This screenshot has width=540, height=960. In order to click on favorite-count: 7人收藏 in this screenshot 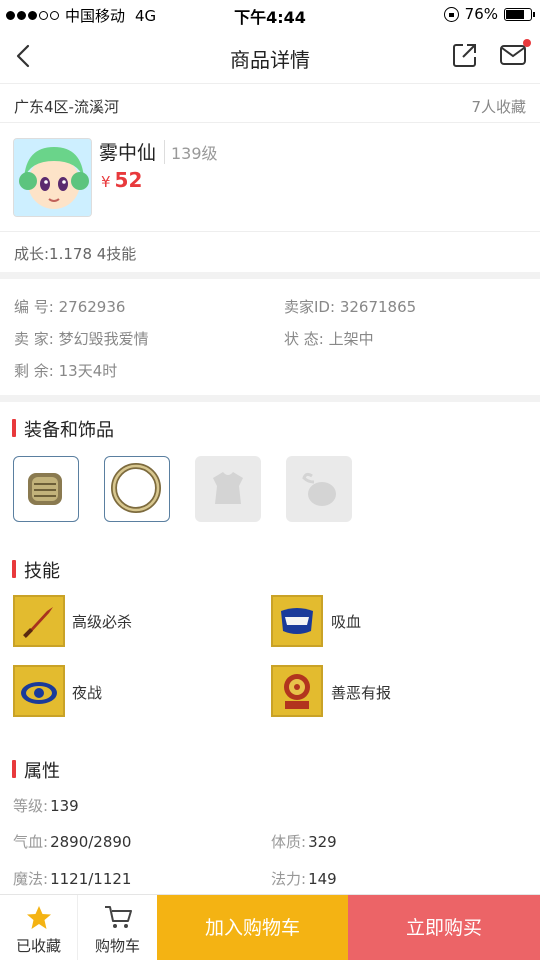, I will do `click(498, 107)`.